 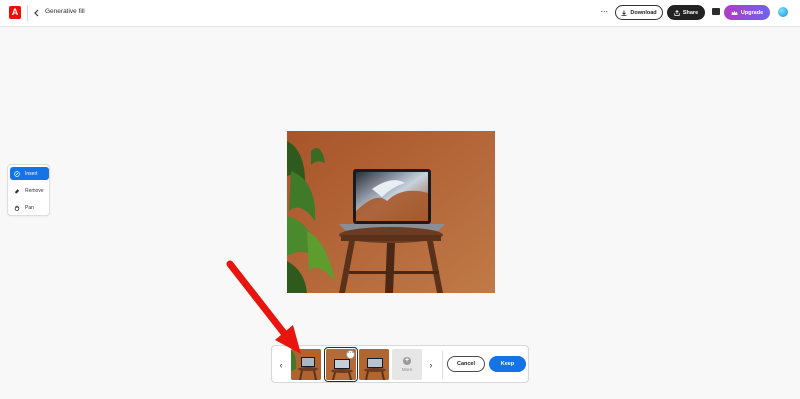 I want to click on more-variations-label: More, so click(x=407, y=369).